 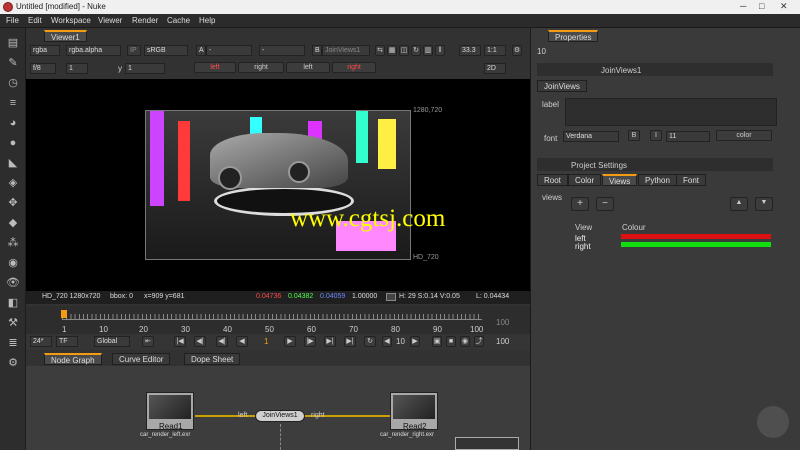 I want to click on draw-tools-icon: ✎, so click(x=13, y=63).